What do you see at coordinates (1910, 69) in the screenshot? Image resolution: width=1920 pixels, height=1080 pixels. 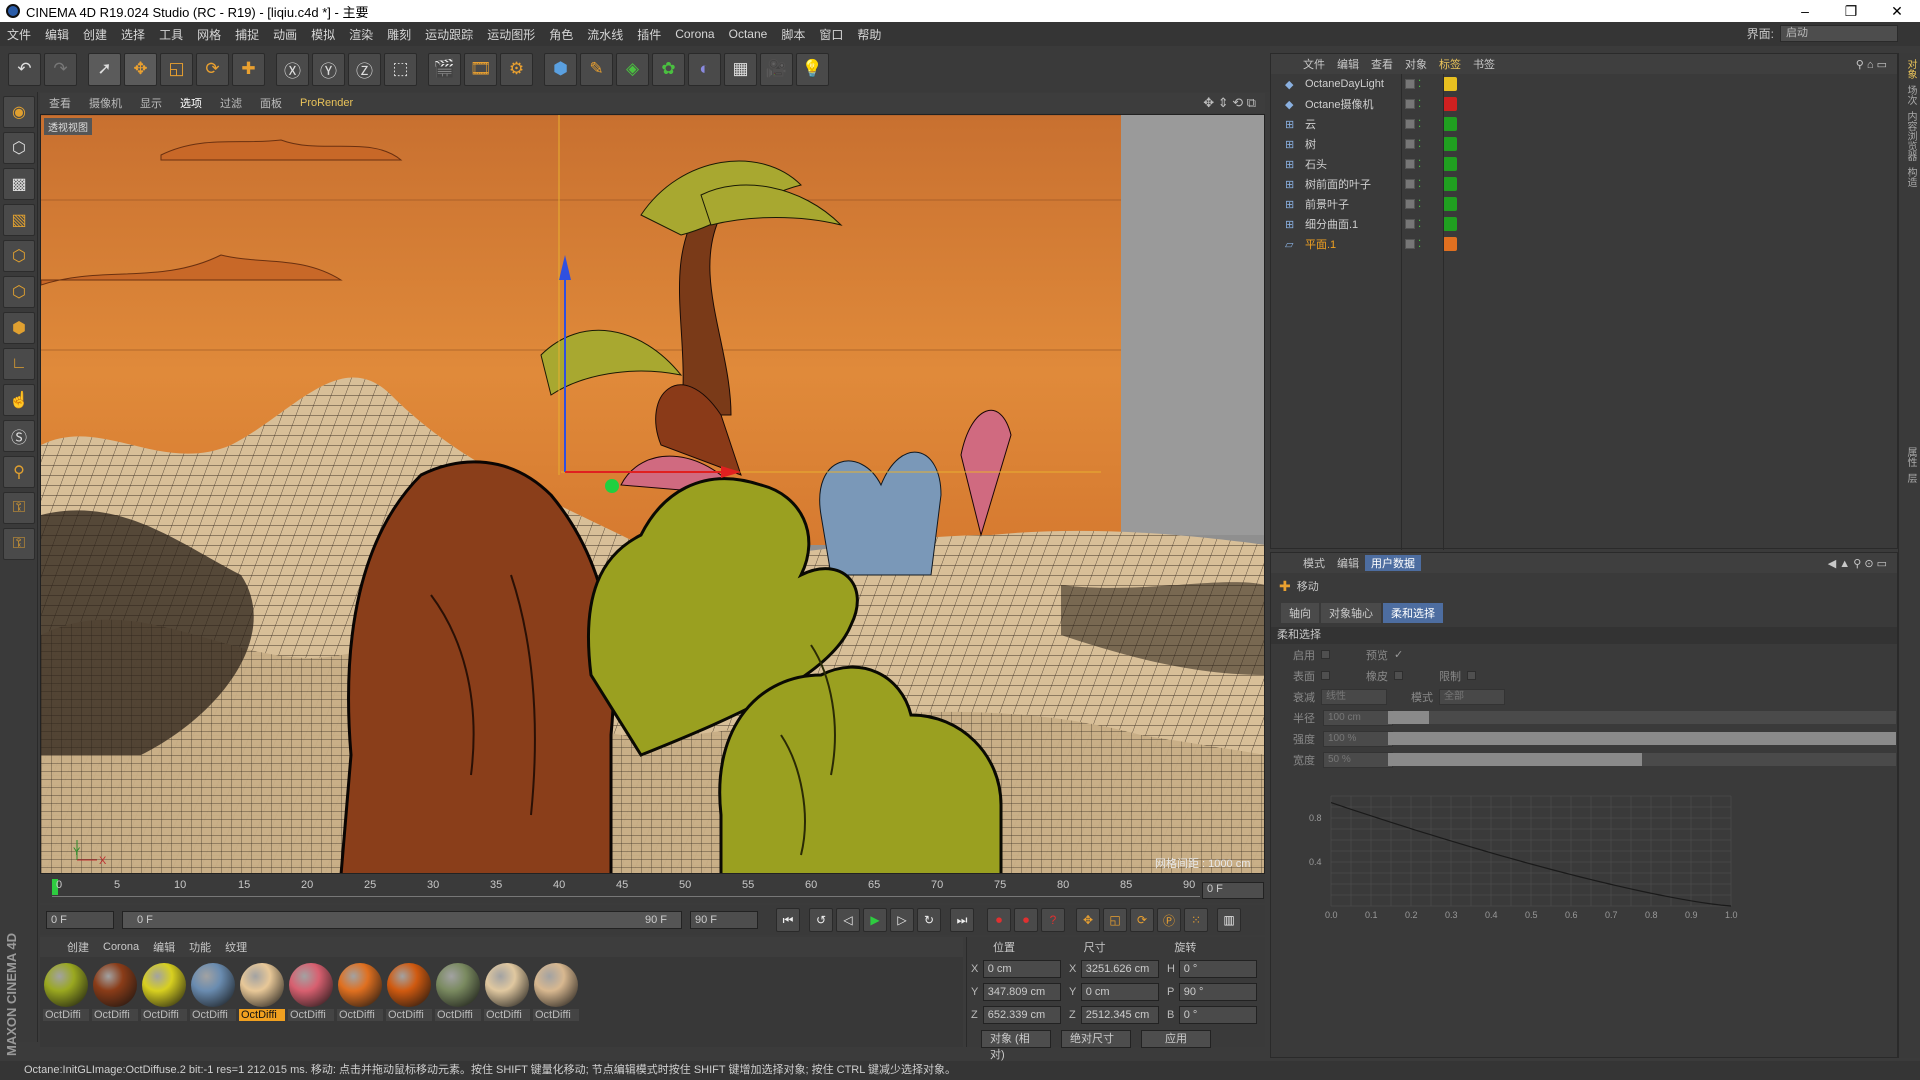 I see `right-tab-objects: 对象` at bounding box center [1910, 69].